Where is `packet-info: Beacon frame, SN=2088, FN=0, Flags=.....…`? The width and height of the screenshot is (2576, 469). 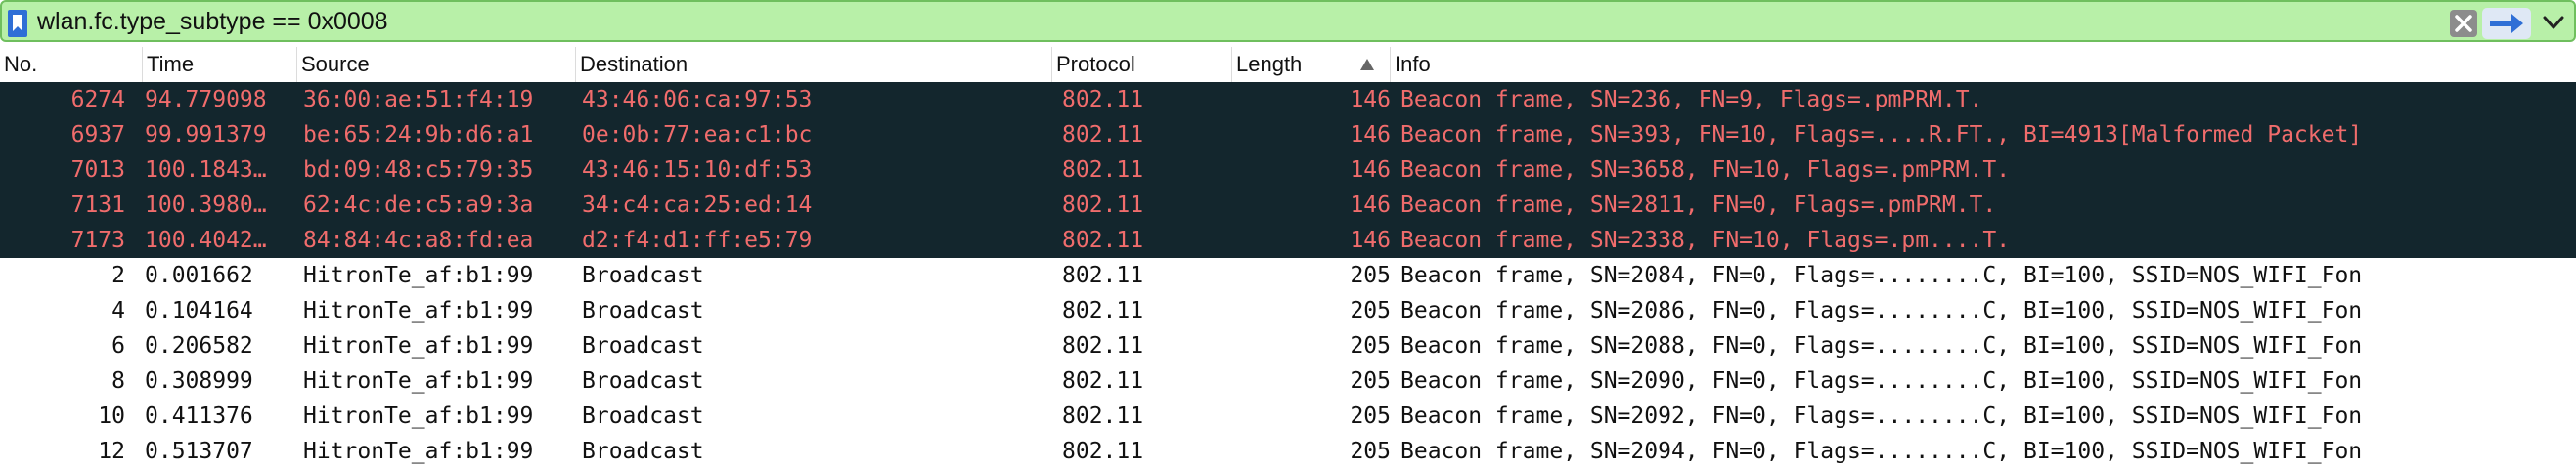
packet-info: Beacon frame, SN=2088, FN=0, Flags=.....… is located at coordinates (1882, 346).